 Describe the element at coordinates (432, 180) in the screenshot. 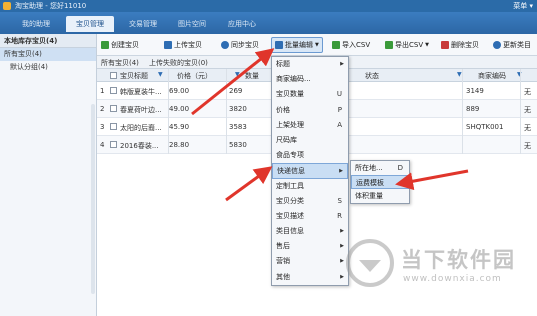

I see `arrow-to-freight-template` at that location.